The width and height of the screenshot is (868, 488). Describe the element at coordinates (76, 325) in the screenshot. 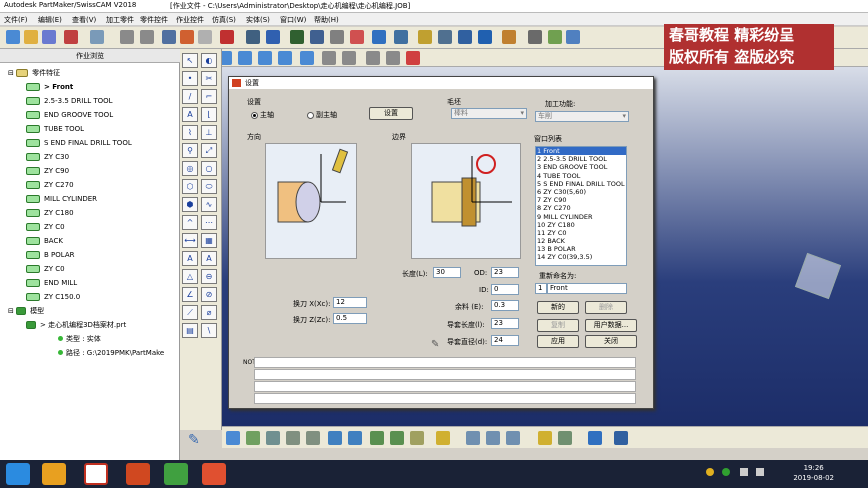

I see `tree-item-model: > 走心机编程3D档案材.prt` at that location.